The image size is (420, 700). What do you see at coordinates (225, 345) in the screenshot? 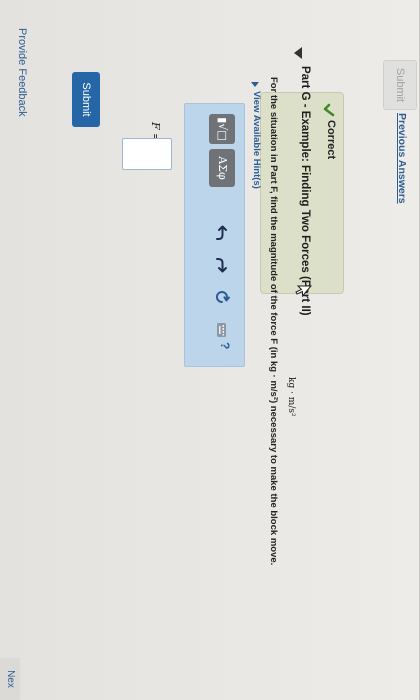
I see `help-icon: ?` at bounding box center [225, 345].